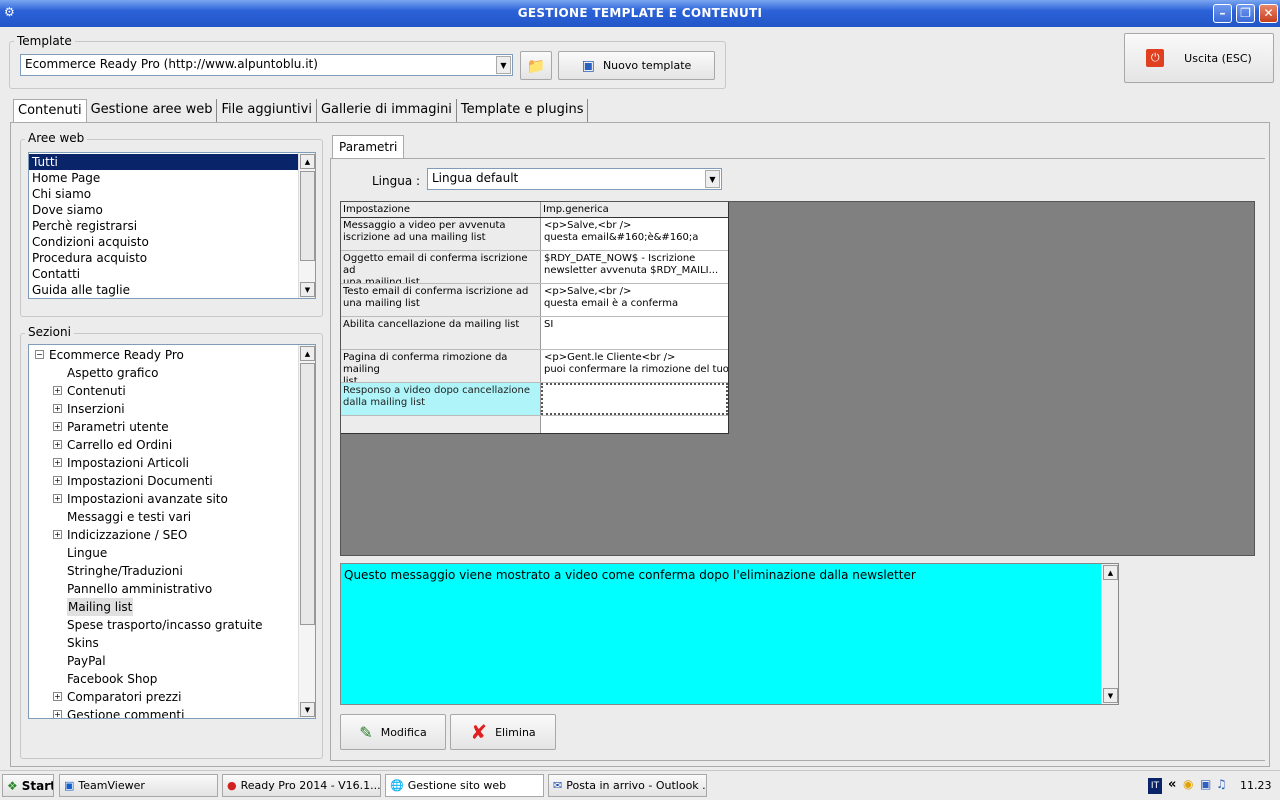  I want to click on cell-line: Testo email di conferma iscrizione ad, so click(436, 291).